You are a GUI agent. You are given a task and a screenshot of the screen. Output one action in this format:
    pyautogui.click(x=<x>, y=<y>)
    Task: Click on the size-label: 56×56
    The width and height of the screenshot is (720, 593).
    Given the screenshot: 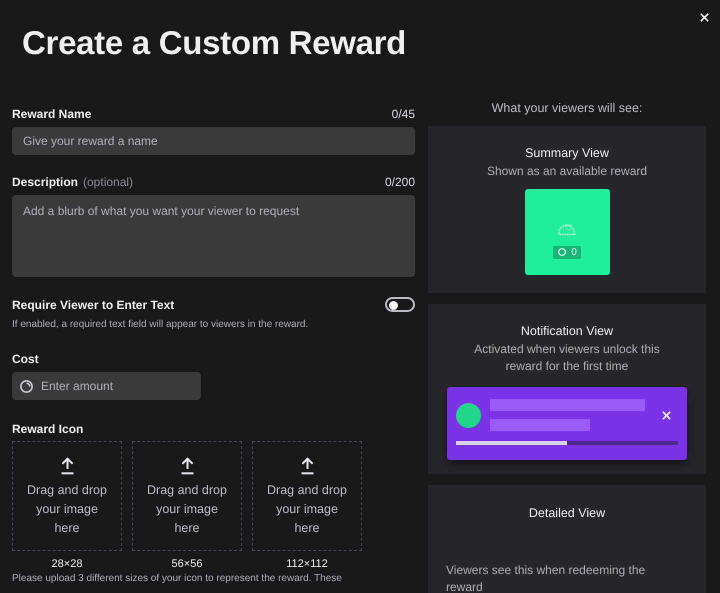 What is the action you would take?
    pyautogui.click(x=187, y=564)
    